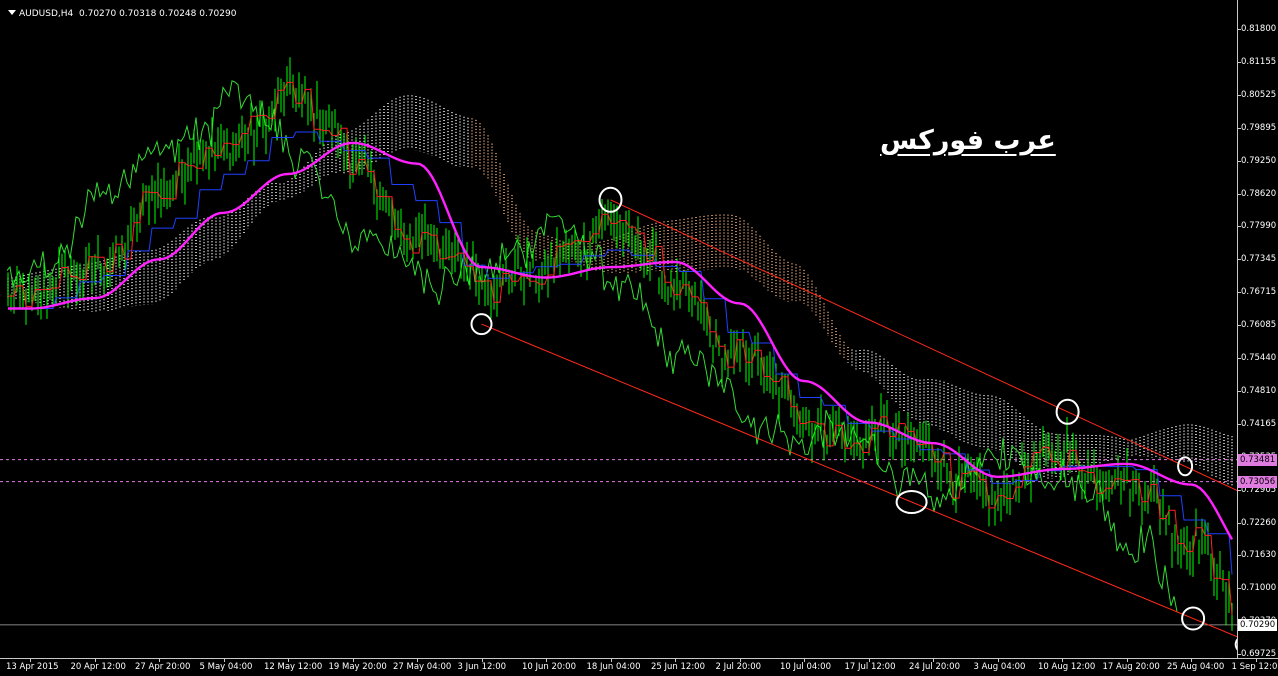 The image size is (1278, 676). I want to click on price-tick-label: 0.72260, so click(1258, 523).